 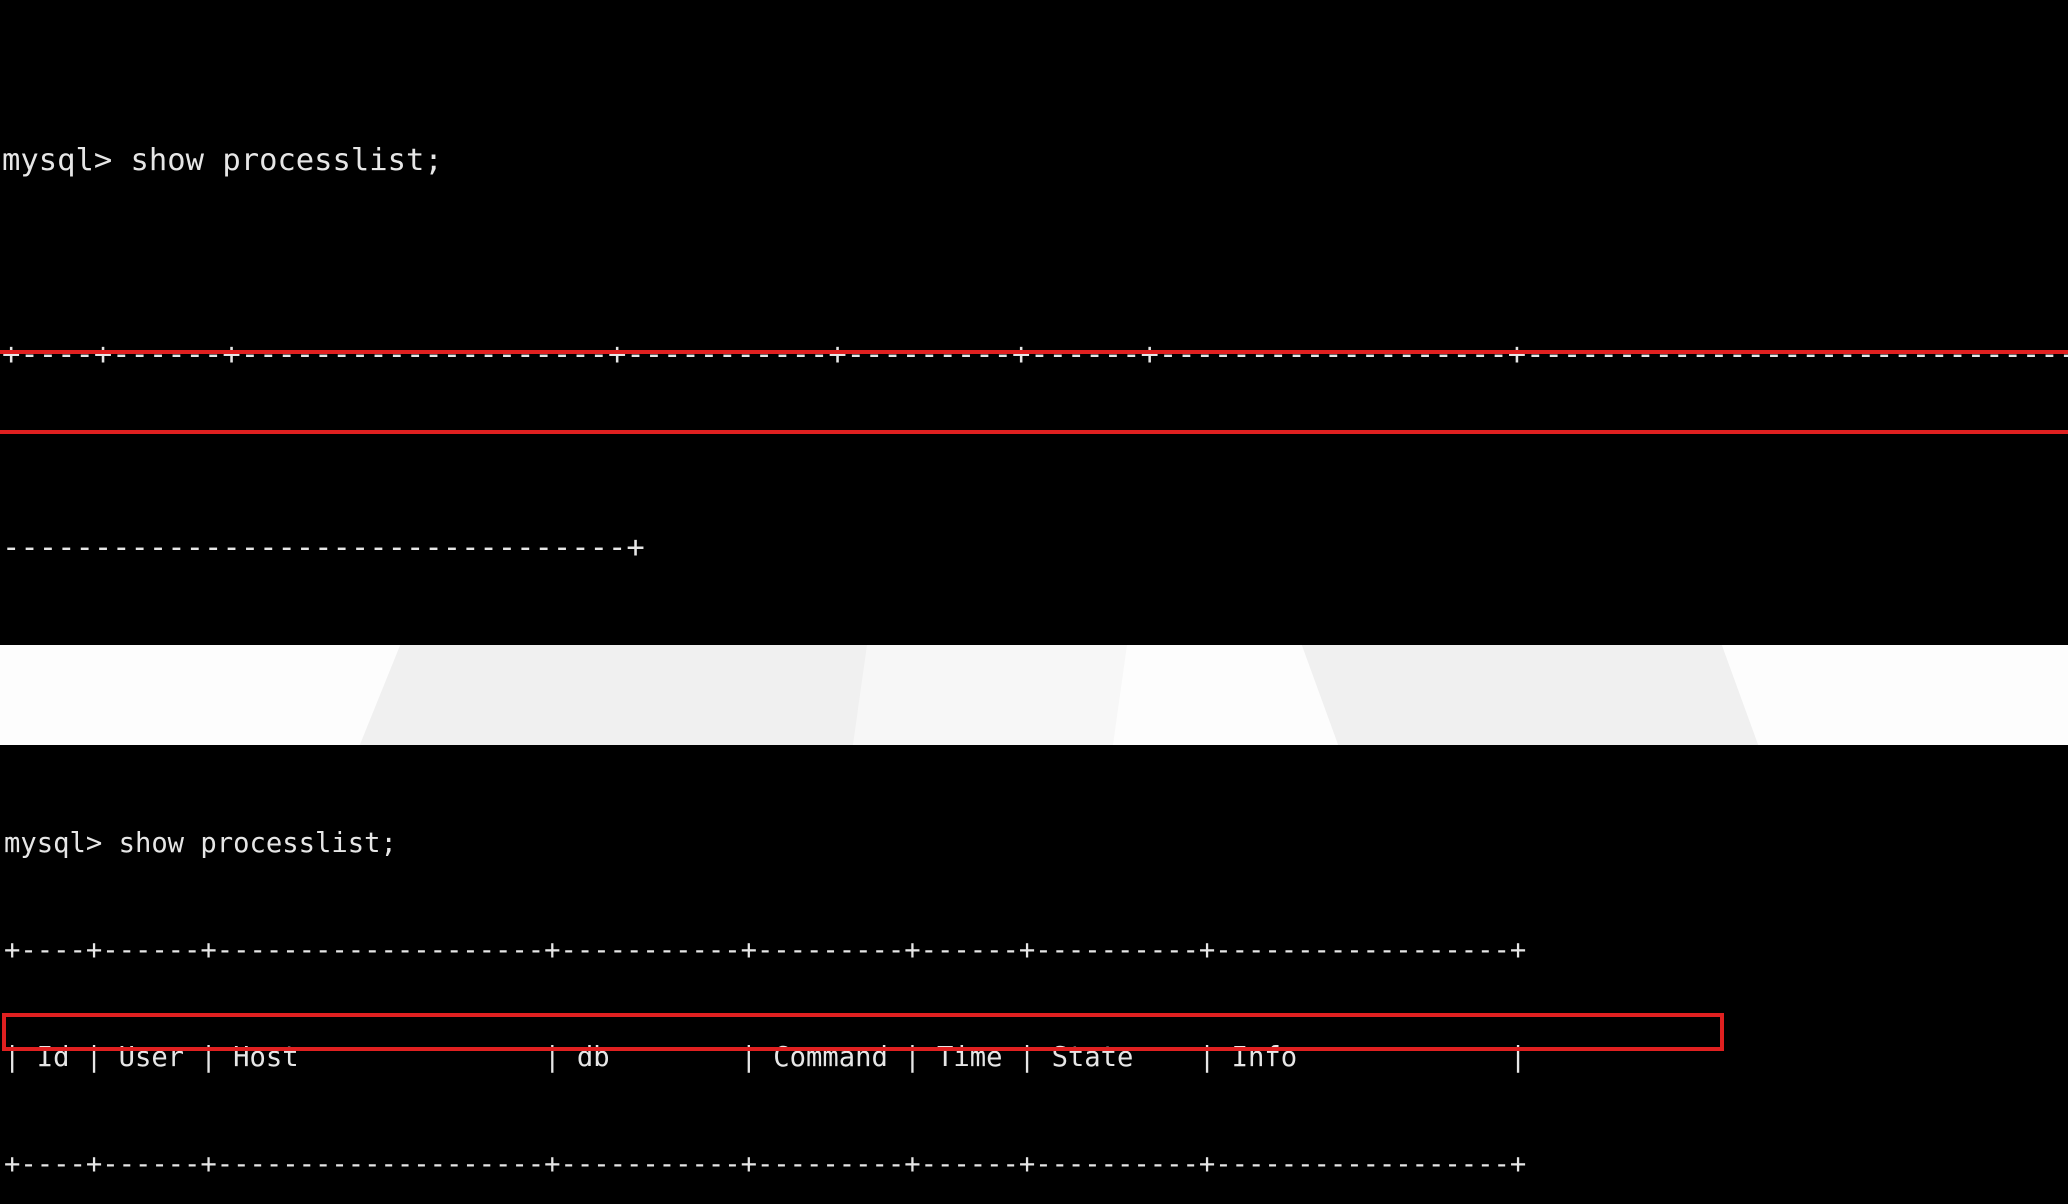 What do you see at coordinates (990, 695) in the screenshot?
I see `separator-shade-center` at bounding box center [990, 695].